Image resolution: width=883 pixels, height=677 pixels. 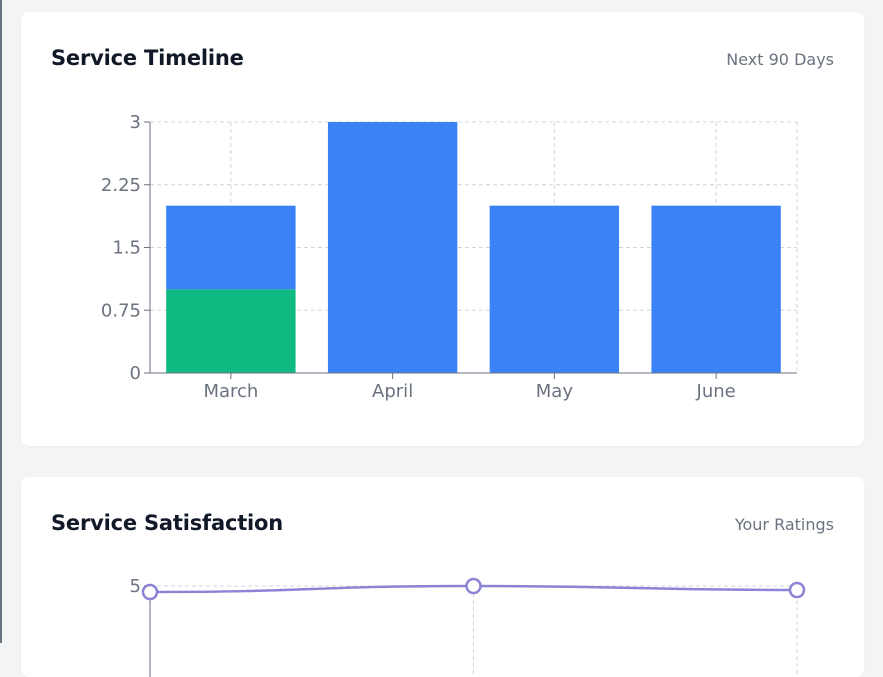 I want to click on x-tick-label: June, so click(x=716, y=391).